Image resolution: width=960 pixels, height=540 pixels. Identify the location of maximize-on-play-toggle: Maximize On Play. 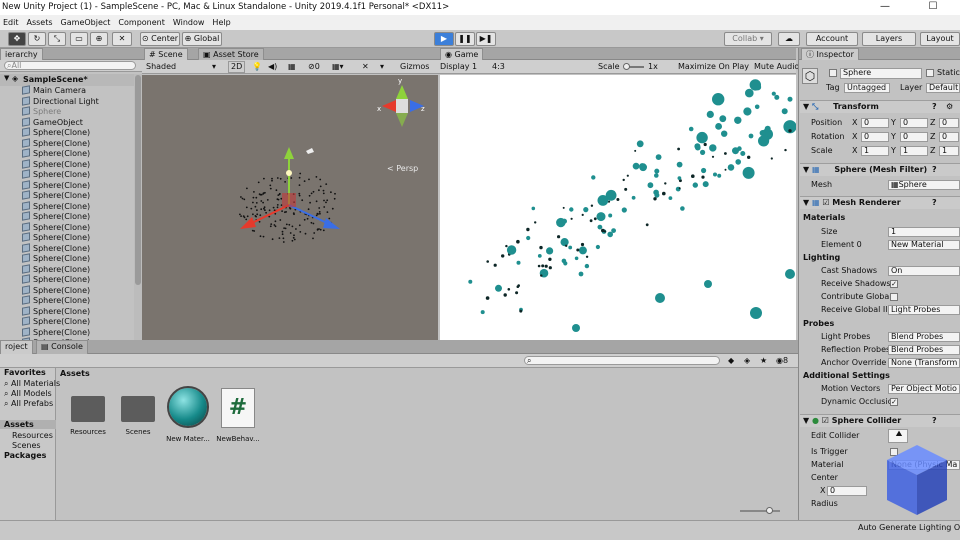
(713, 66).